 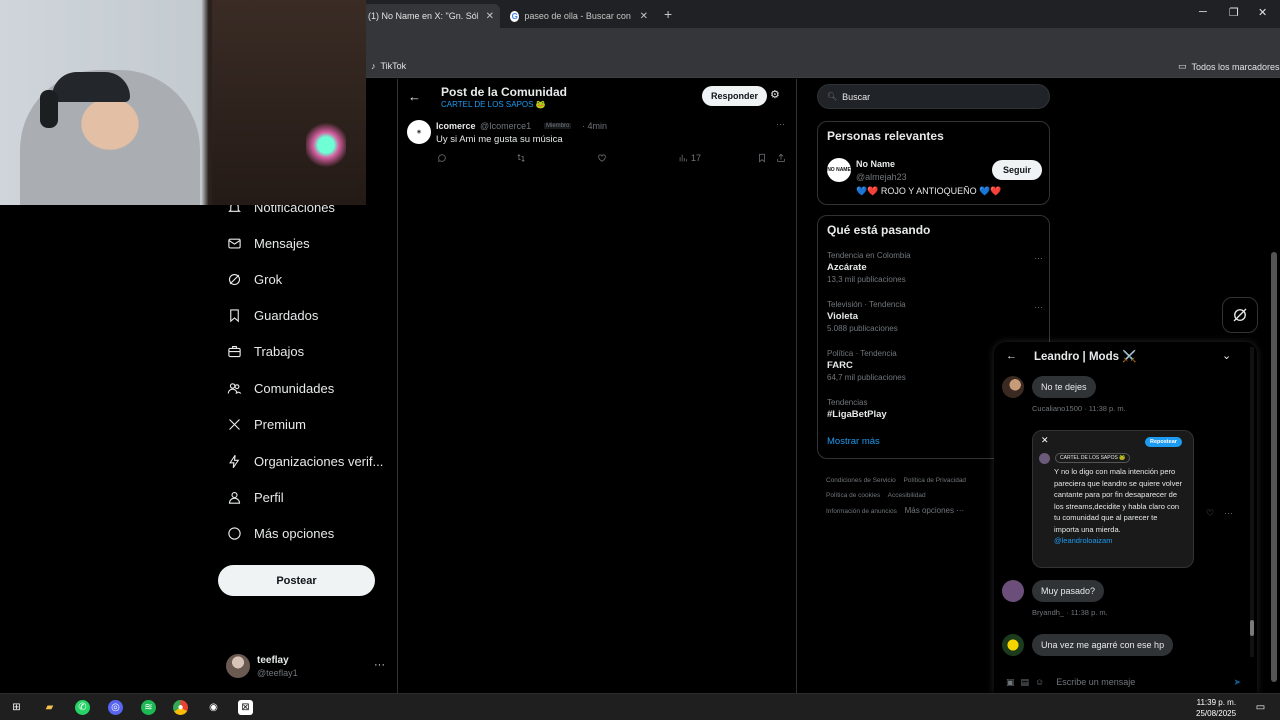 I want to click on send-icon: ➤, so click(x=1237, y=682).